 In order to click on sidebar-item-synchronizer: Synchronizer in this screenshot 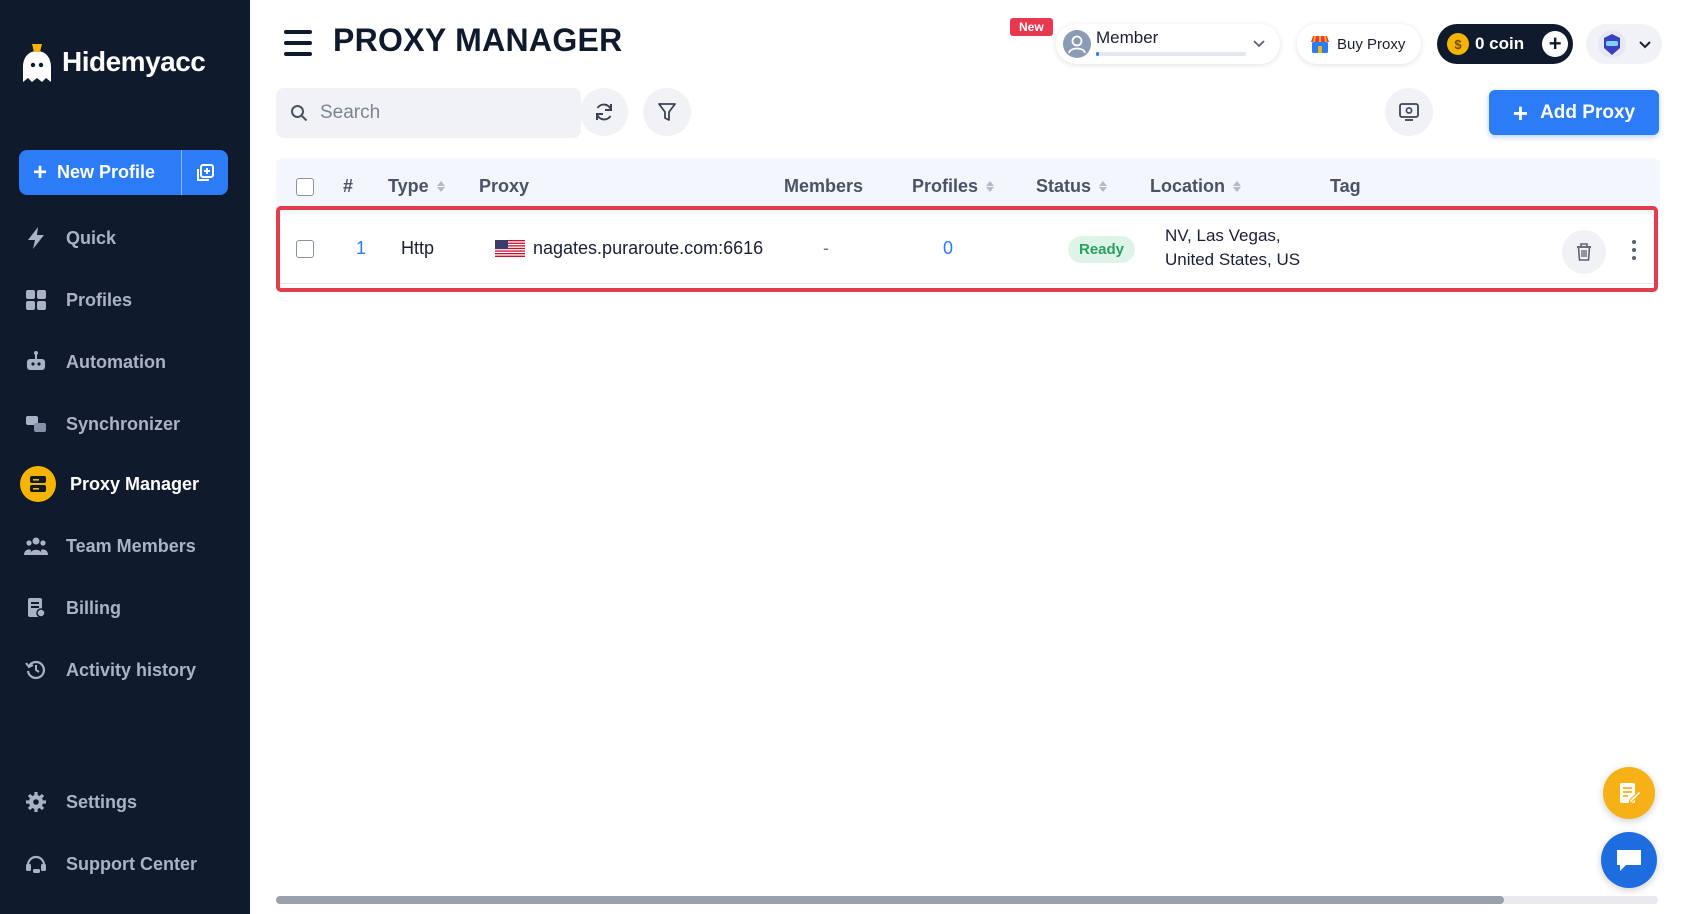, I will do `click(100, 424)`.